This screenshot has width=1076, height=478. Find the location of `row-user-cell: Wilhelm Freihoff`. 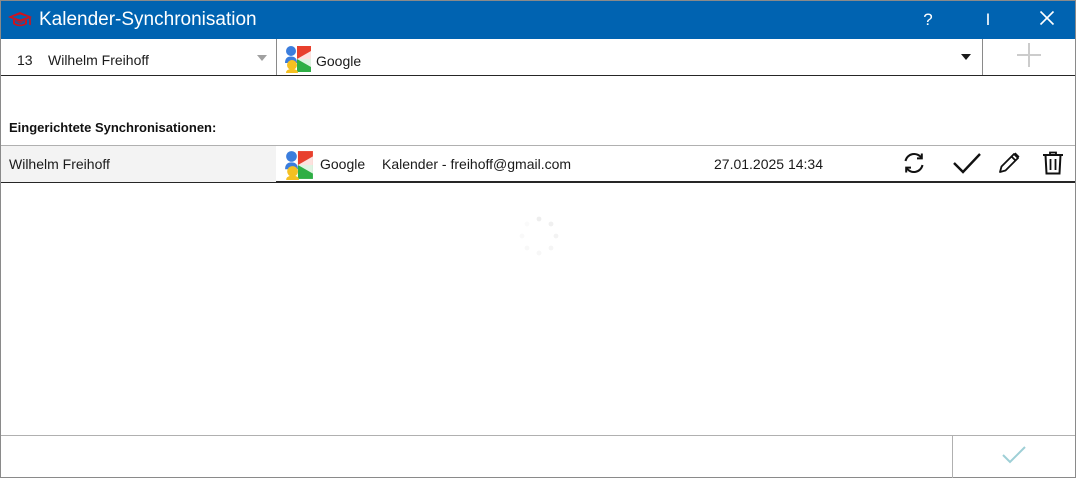

row-user-cell: Wilhelm Freihoff is located at coordinates (138, 164).